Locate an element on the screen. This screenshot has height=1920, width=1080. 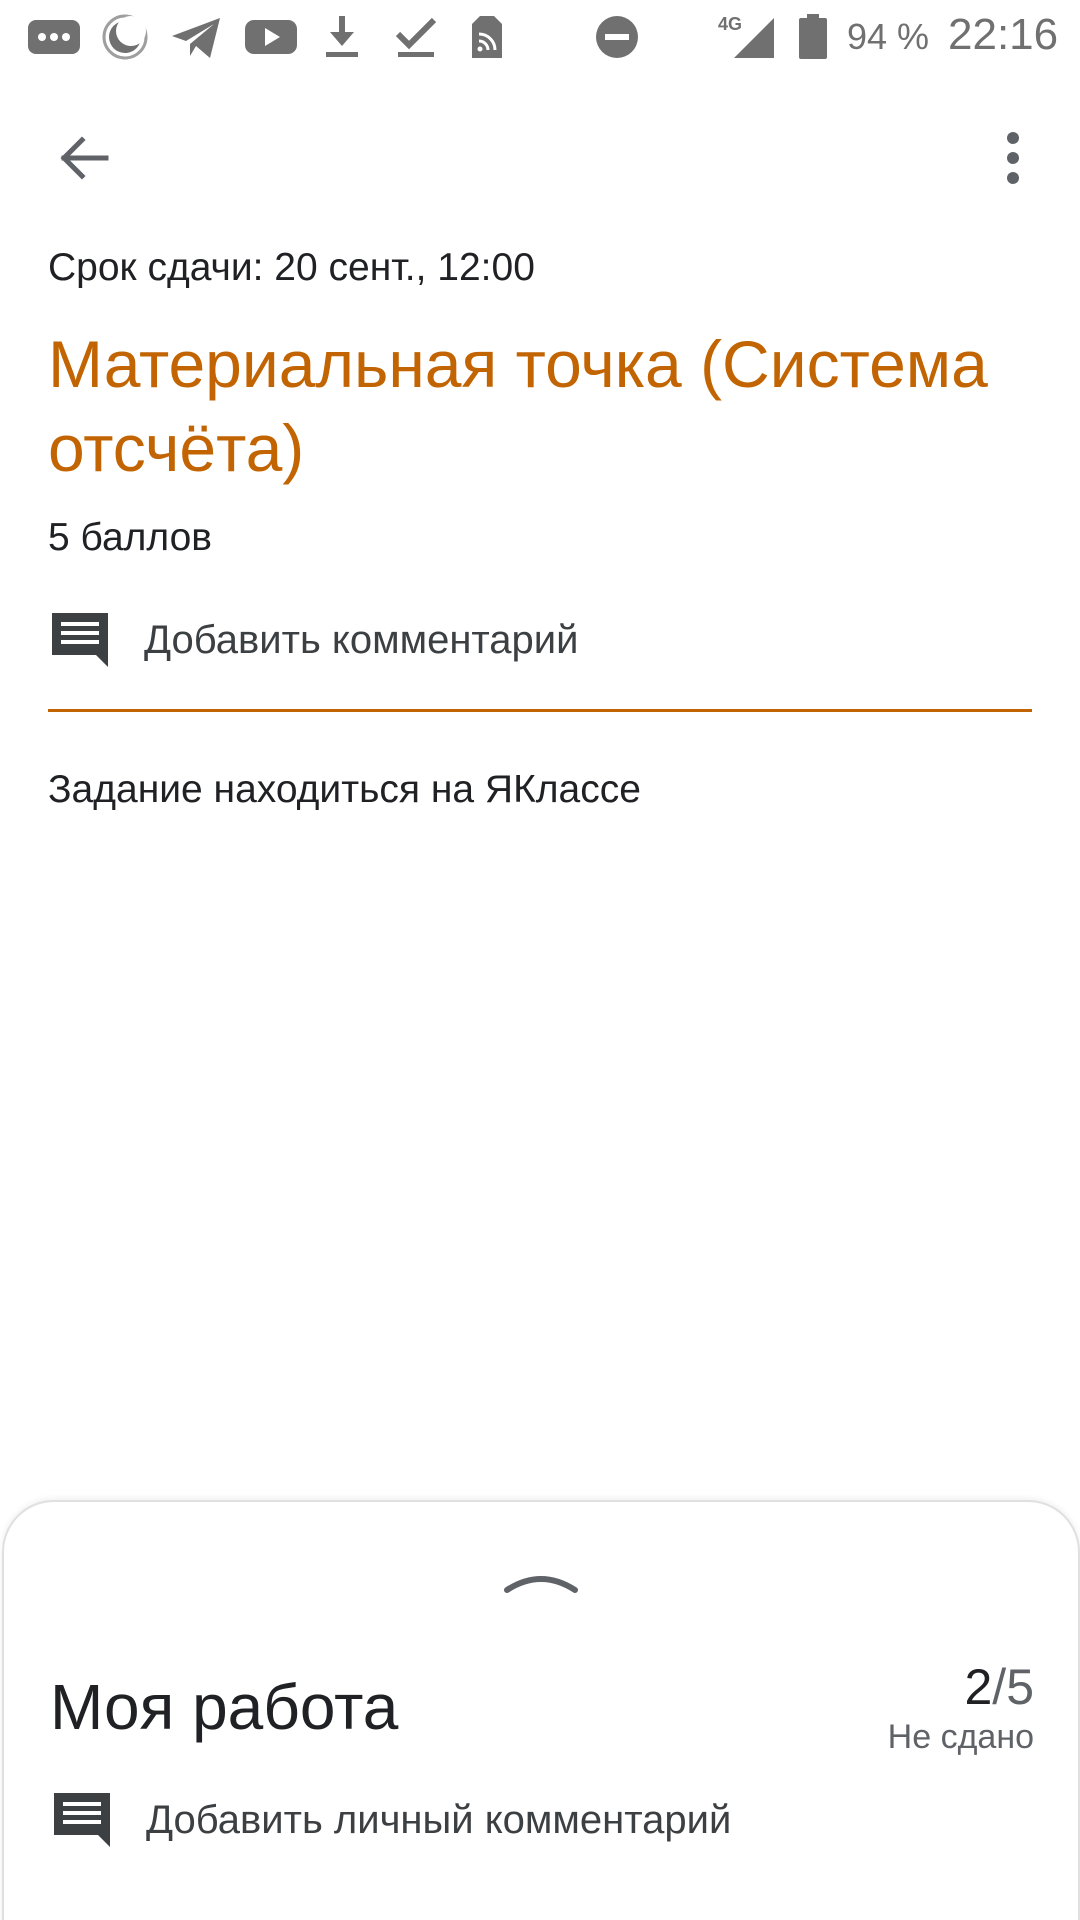
my-work-title: Моя работа is located at coordinates (224, 1707).